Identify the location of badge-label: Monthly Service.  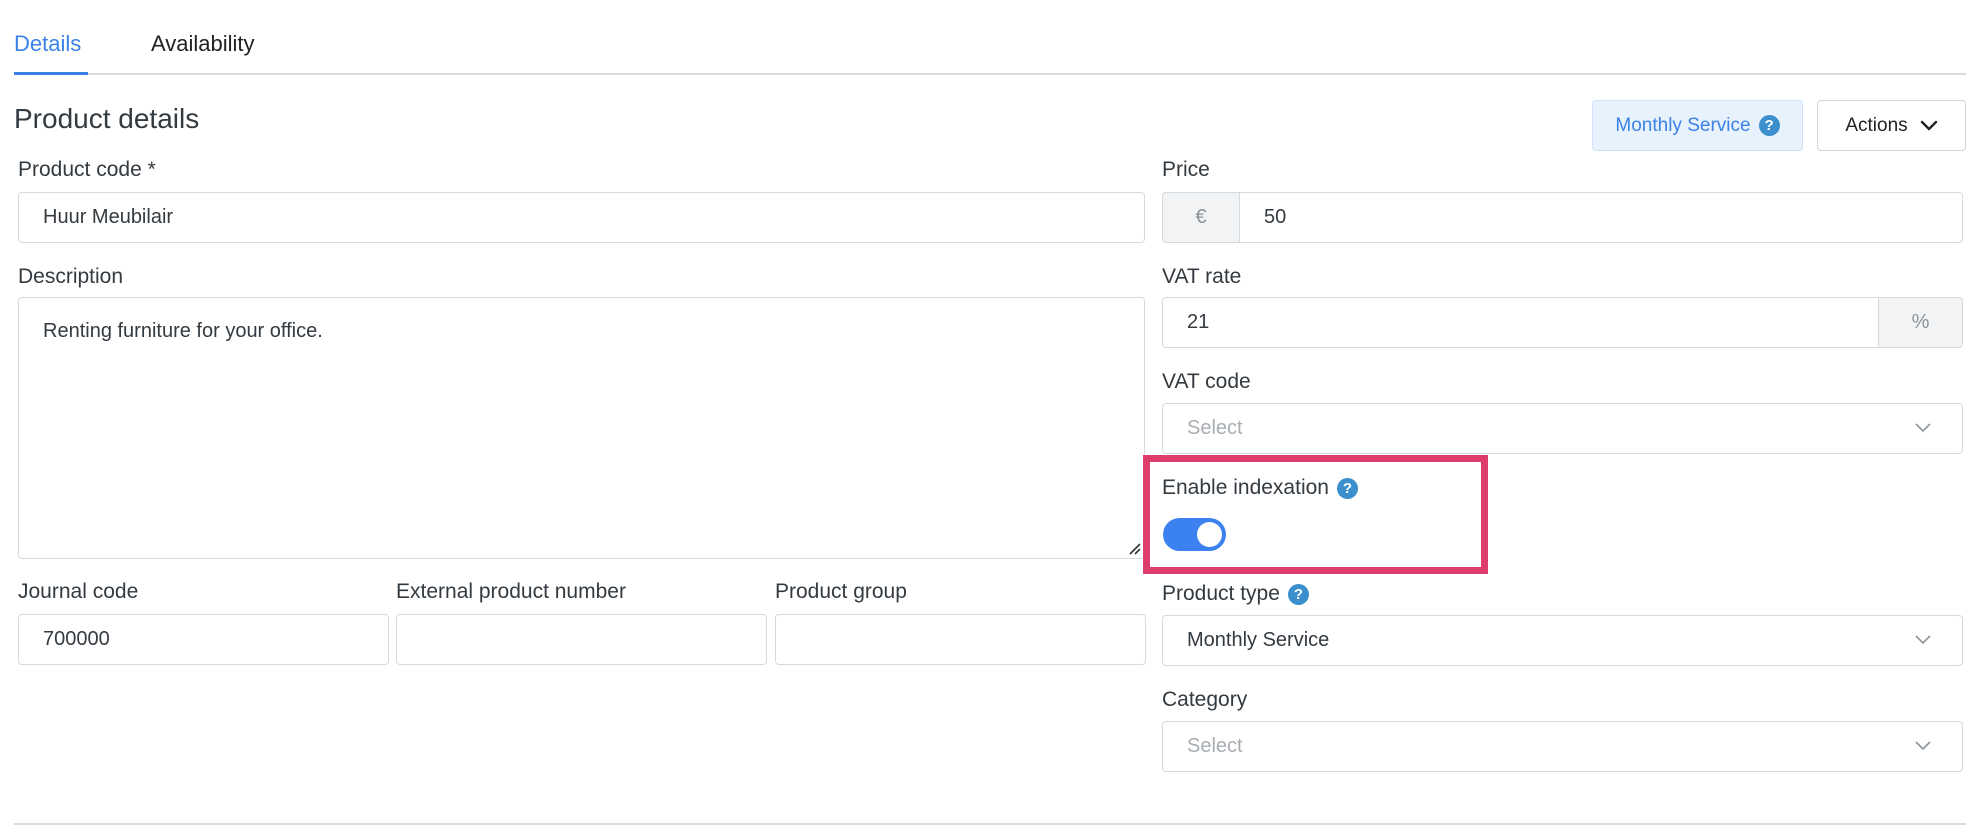
(1683, 125).